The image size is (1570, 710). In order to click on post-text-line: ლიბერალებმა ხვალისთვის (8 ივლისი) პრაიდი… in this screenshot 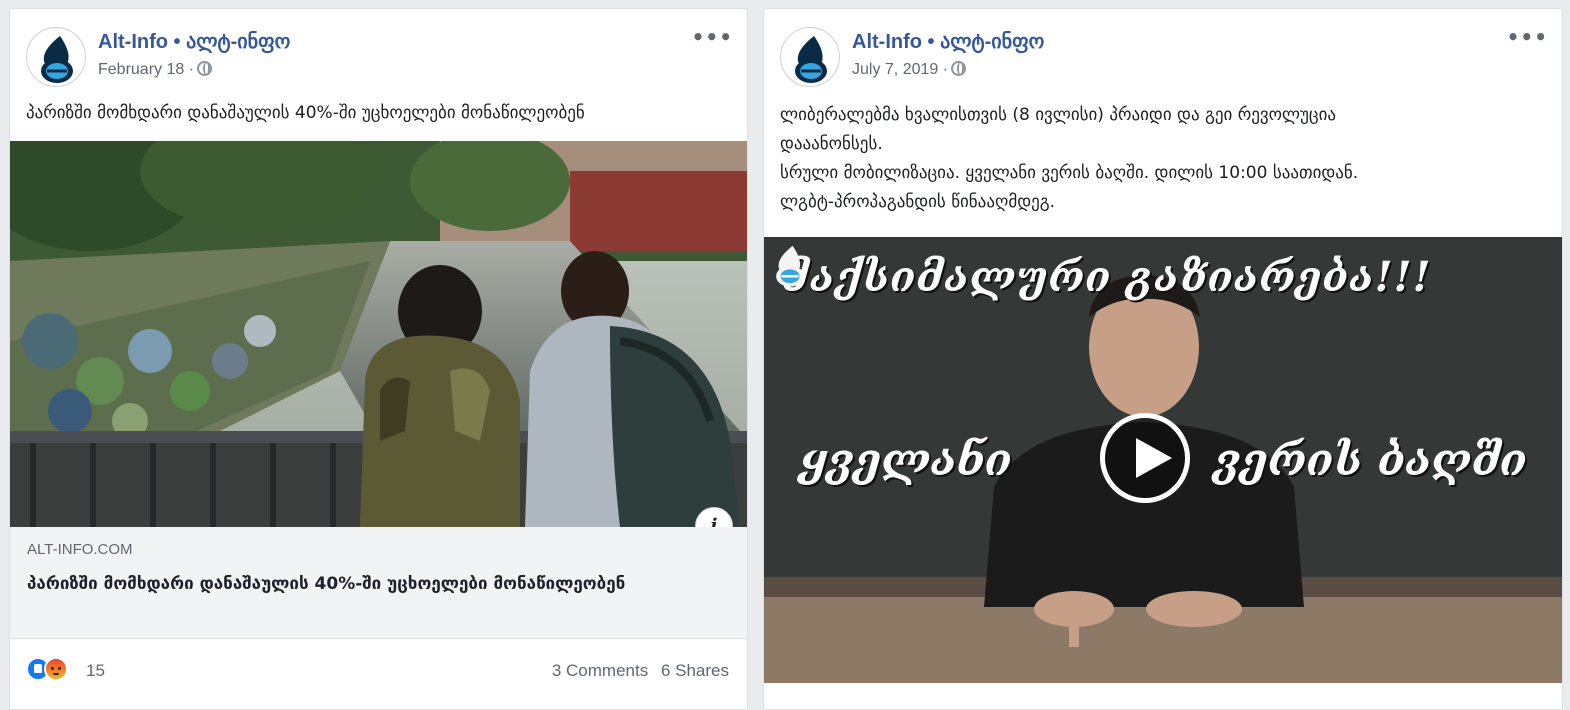, I will do `click(1058, 115)`.